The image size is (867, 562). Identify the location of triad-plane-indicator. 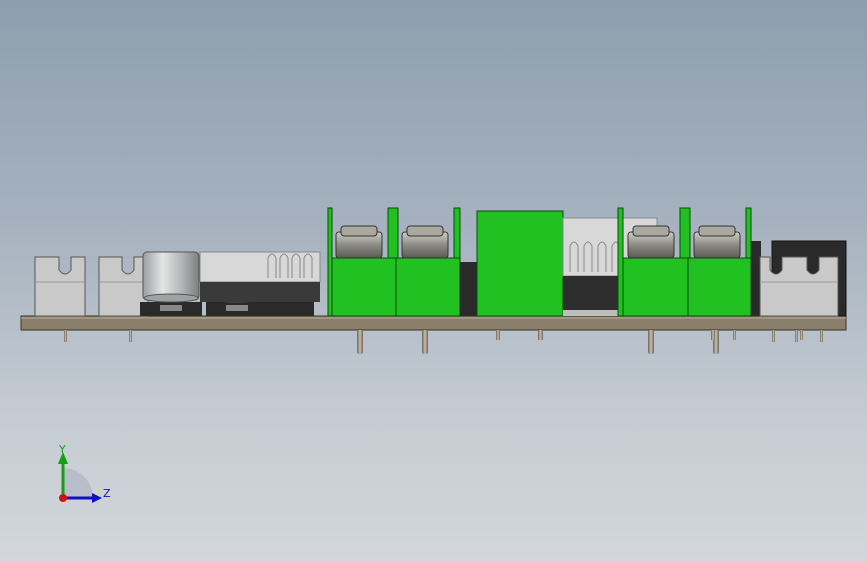
(78, 483).